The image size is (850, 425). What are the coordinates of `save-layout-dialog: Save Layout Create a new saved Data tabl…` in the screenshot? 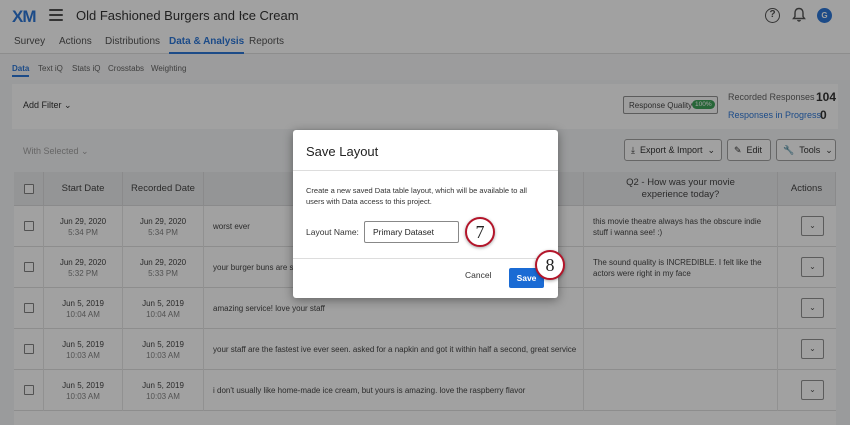 It's located at (425, 214).